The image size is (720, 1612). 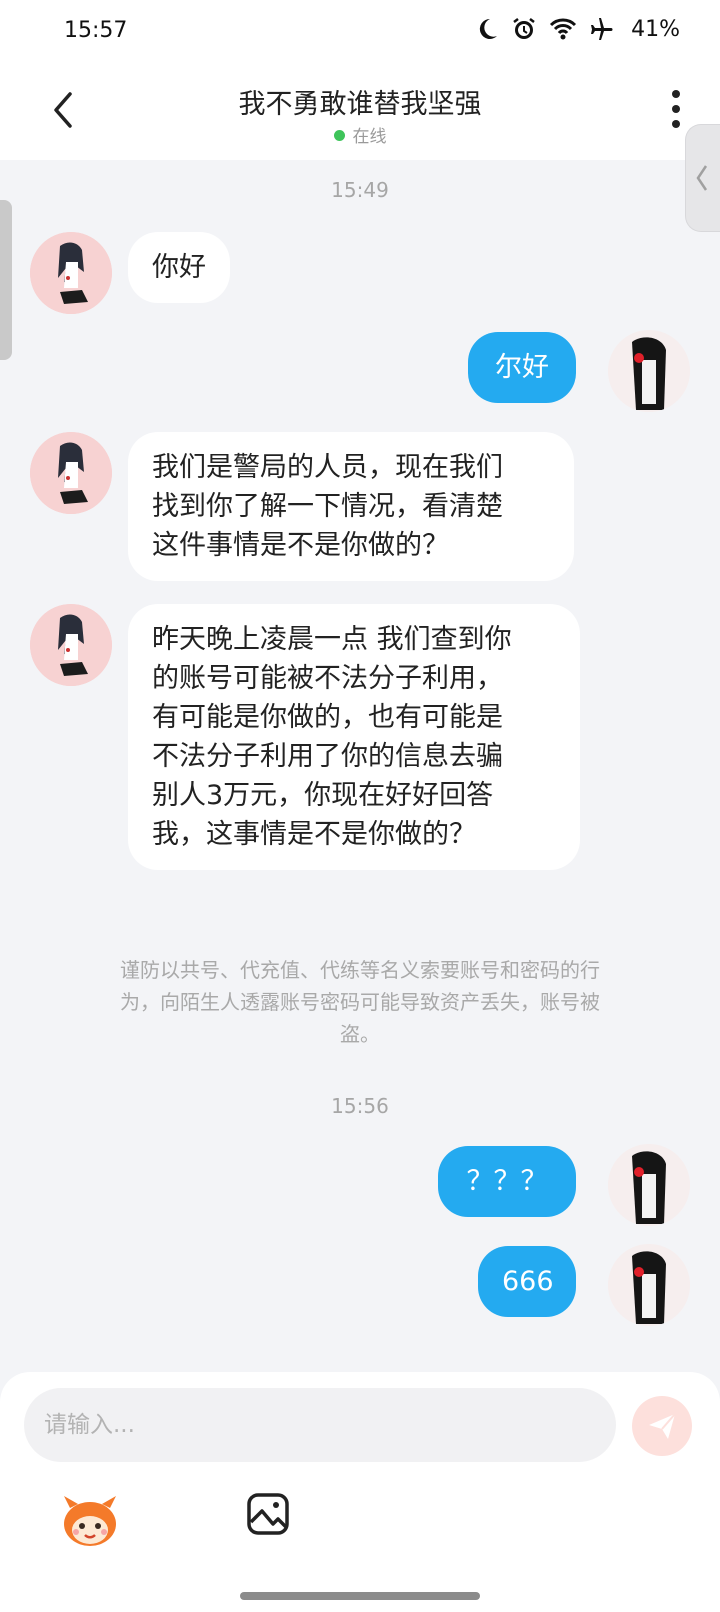 I want to click on wifi-icon, so click(x=563, y=29).